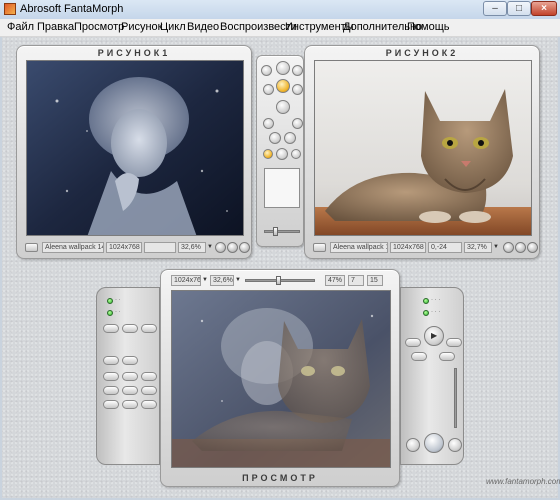 Image resolution: width=560 pixels, height=500 pixels. I want to click on maximize-button: □, so click(519, 8).